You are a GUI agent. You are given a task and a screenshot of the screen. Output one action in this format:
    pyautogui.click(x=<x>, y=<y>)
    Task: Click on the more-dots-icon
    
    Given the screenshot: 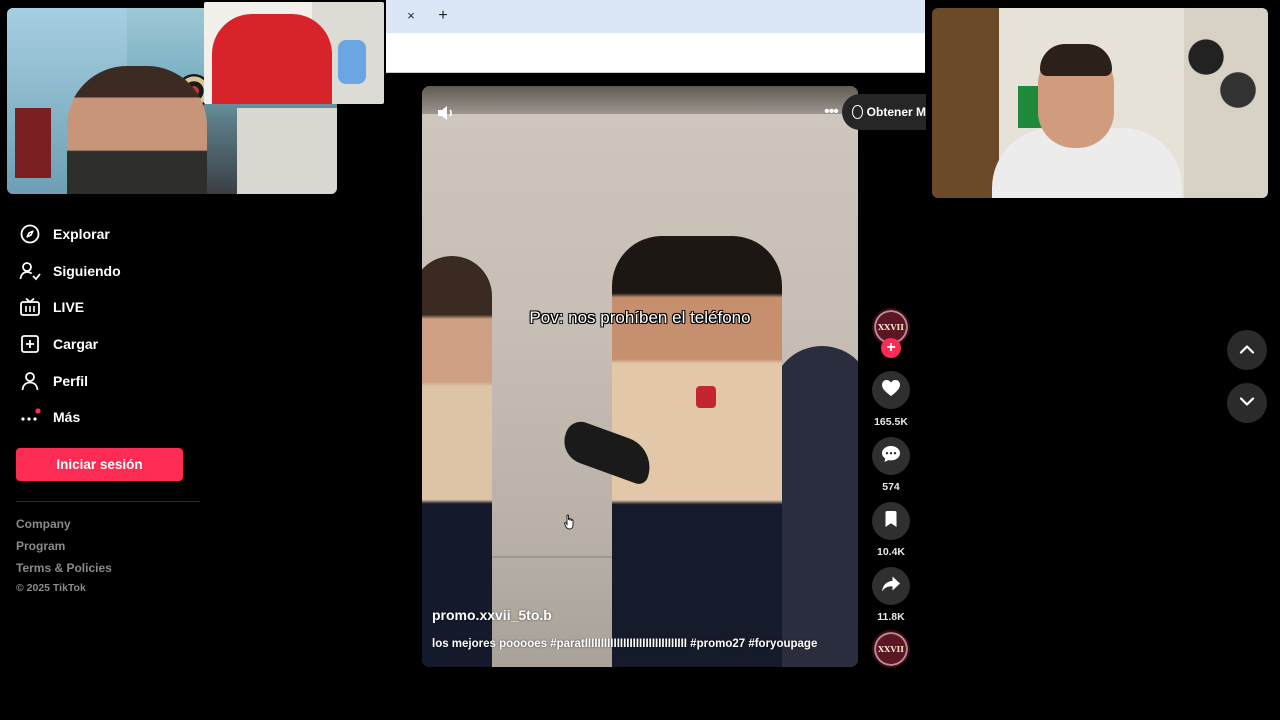 What is the action you would take?
    pyautogui.click(x=30, y=417)
    